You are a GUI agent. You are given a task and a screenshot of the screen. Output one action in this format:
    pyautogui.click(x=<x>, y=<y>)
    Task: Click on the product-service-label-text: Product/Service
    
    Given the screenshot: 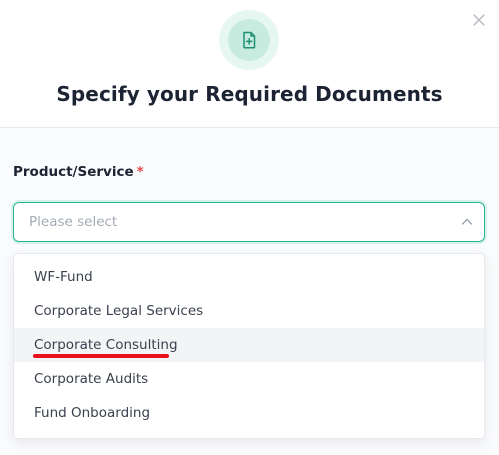 What is the action you would take?
    pyautogui.click(x=73, y=172)
    